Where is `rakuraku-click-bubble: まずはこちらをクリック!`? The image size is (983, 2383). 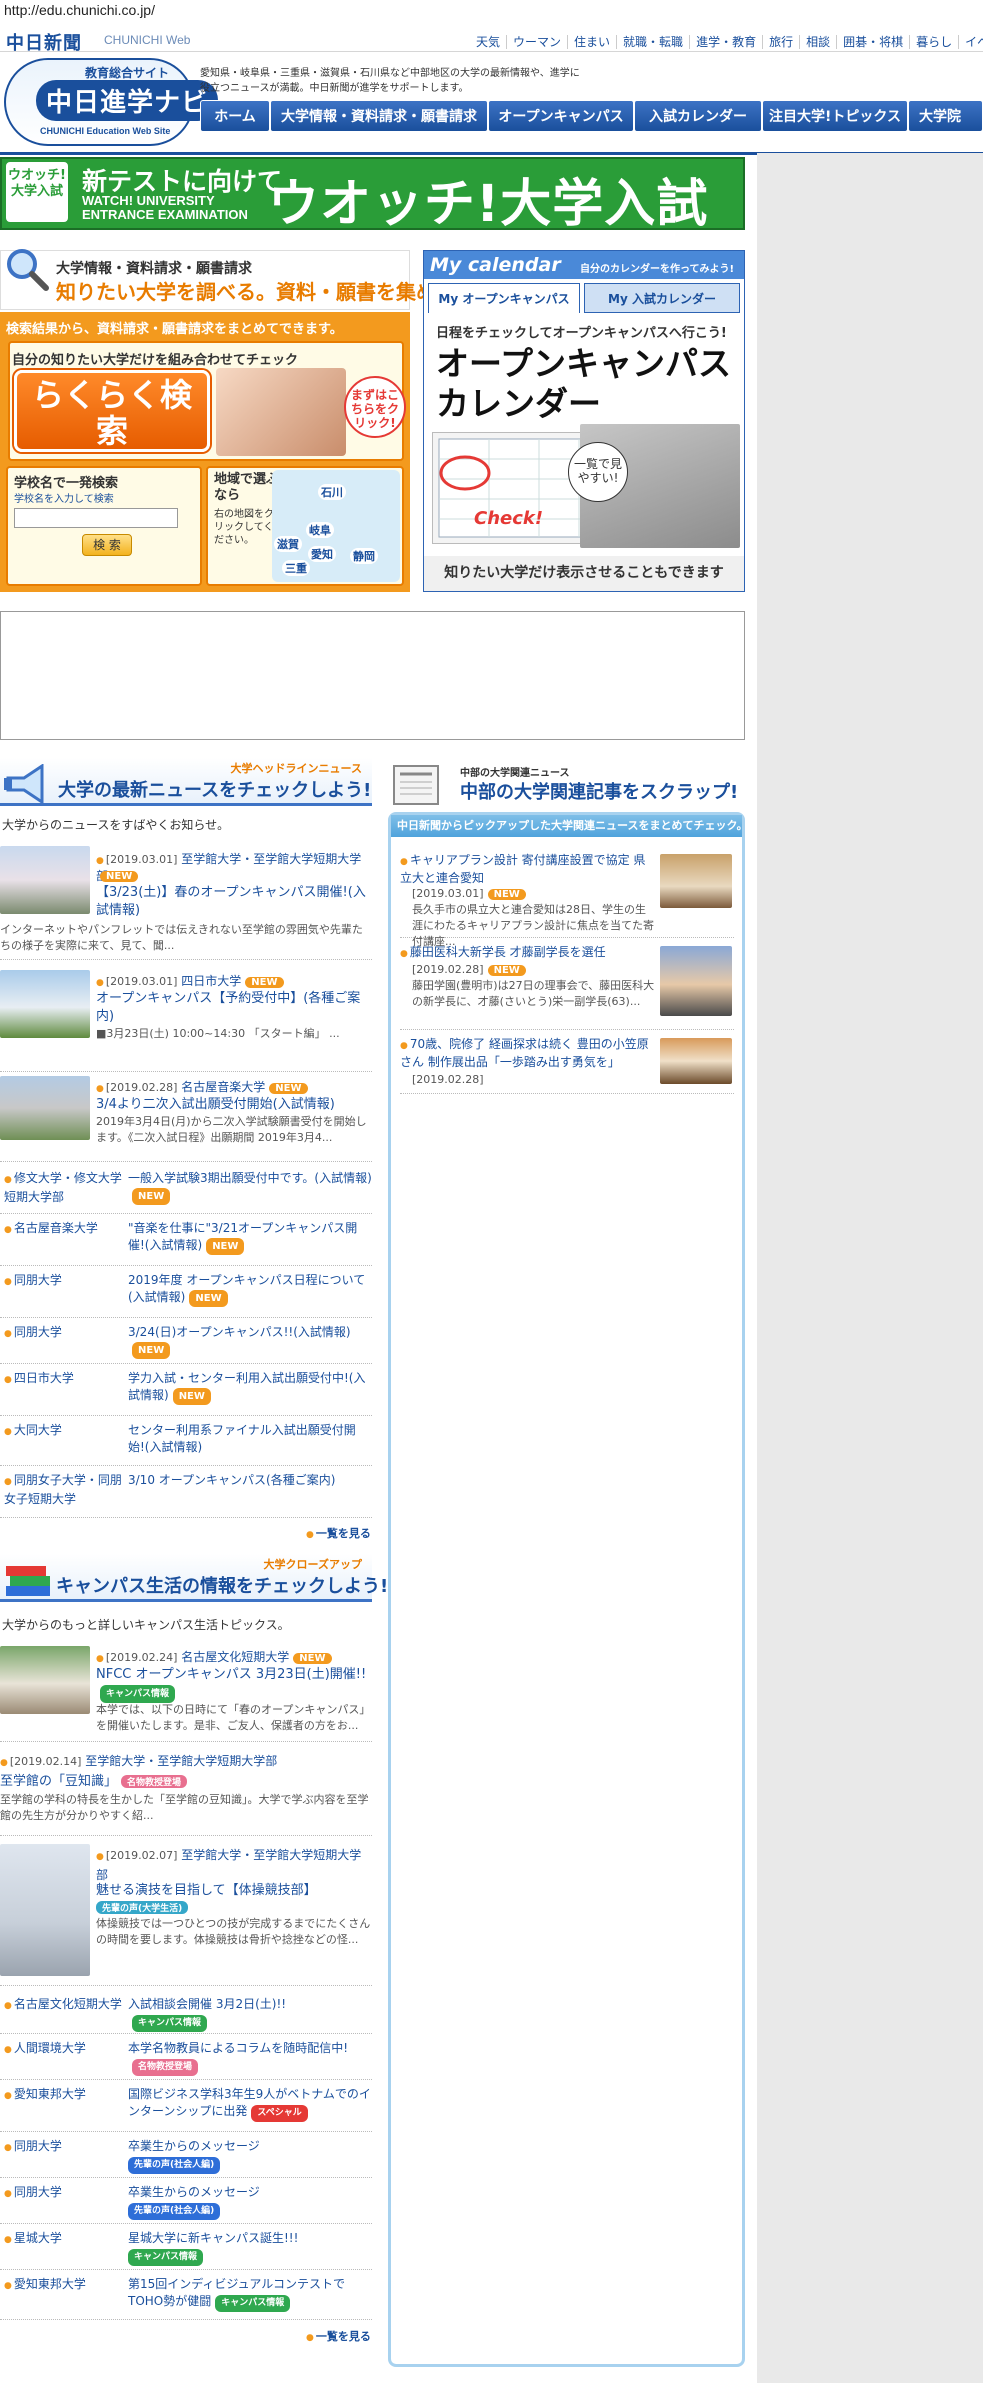
rakuraku-click-bubble: まずはこちらをクリック! is located at coordinates (375, 407).